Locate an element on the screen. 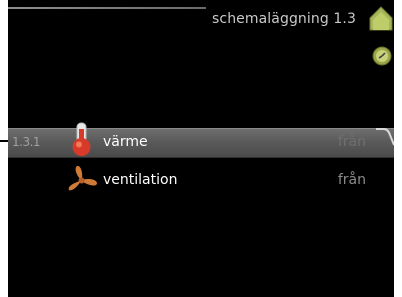 The height and width of the screenshot is (297, 402). menu-item-label: värme is located at coordinates (125, 142).